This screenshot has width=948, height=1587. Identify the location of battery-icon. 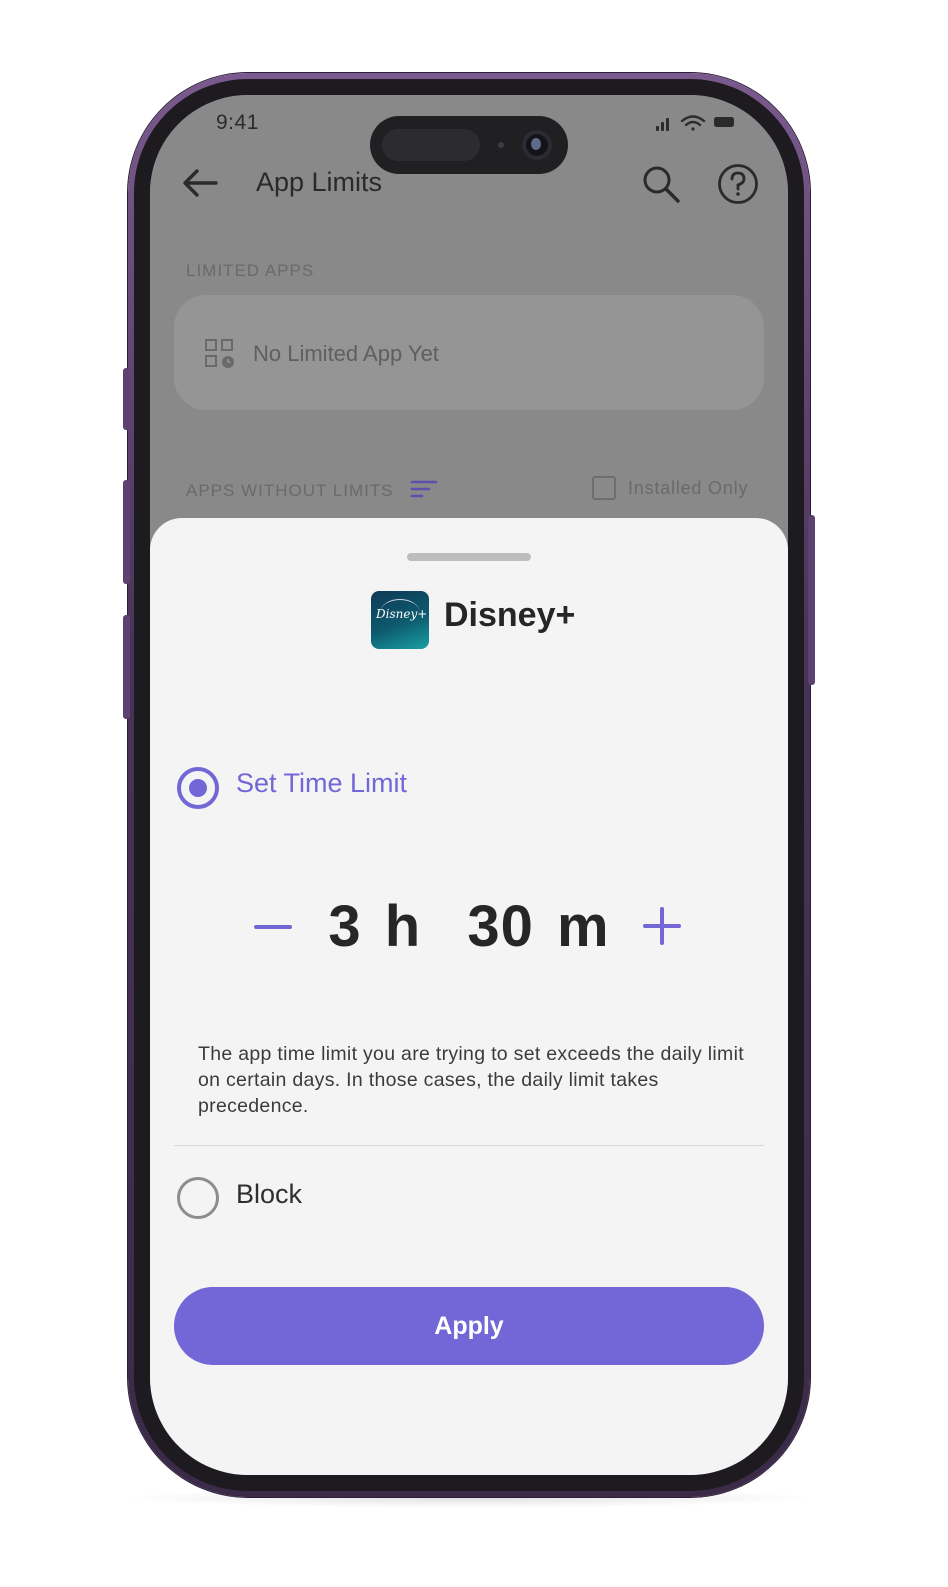
(724, 122).